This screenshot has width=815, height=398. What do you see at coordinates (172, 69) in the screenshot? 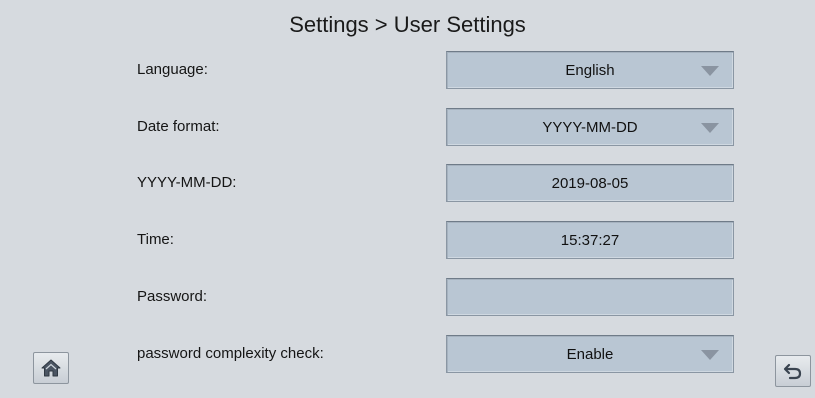
I see `language-label: Language:` at bounding box center [172, 69].